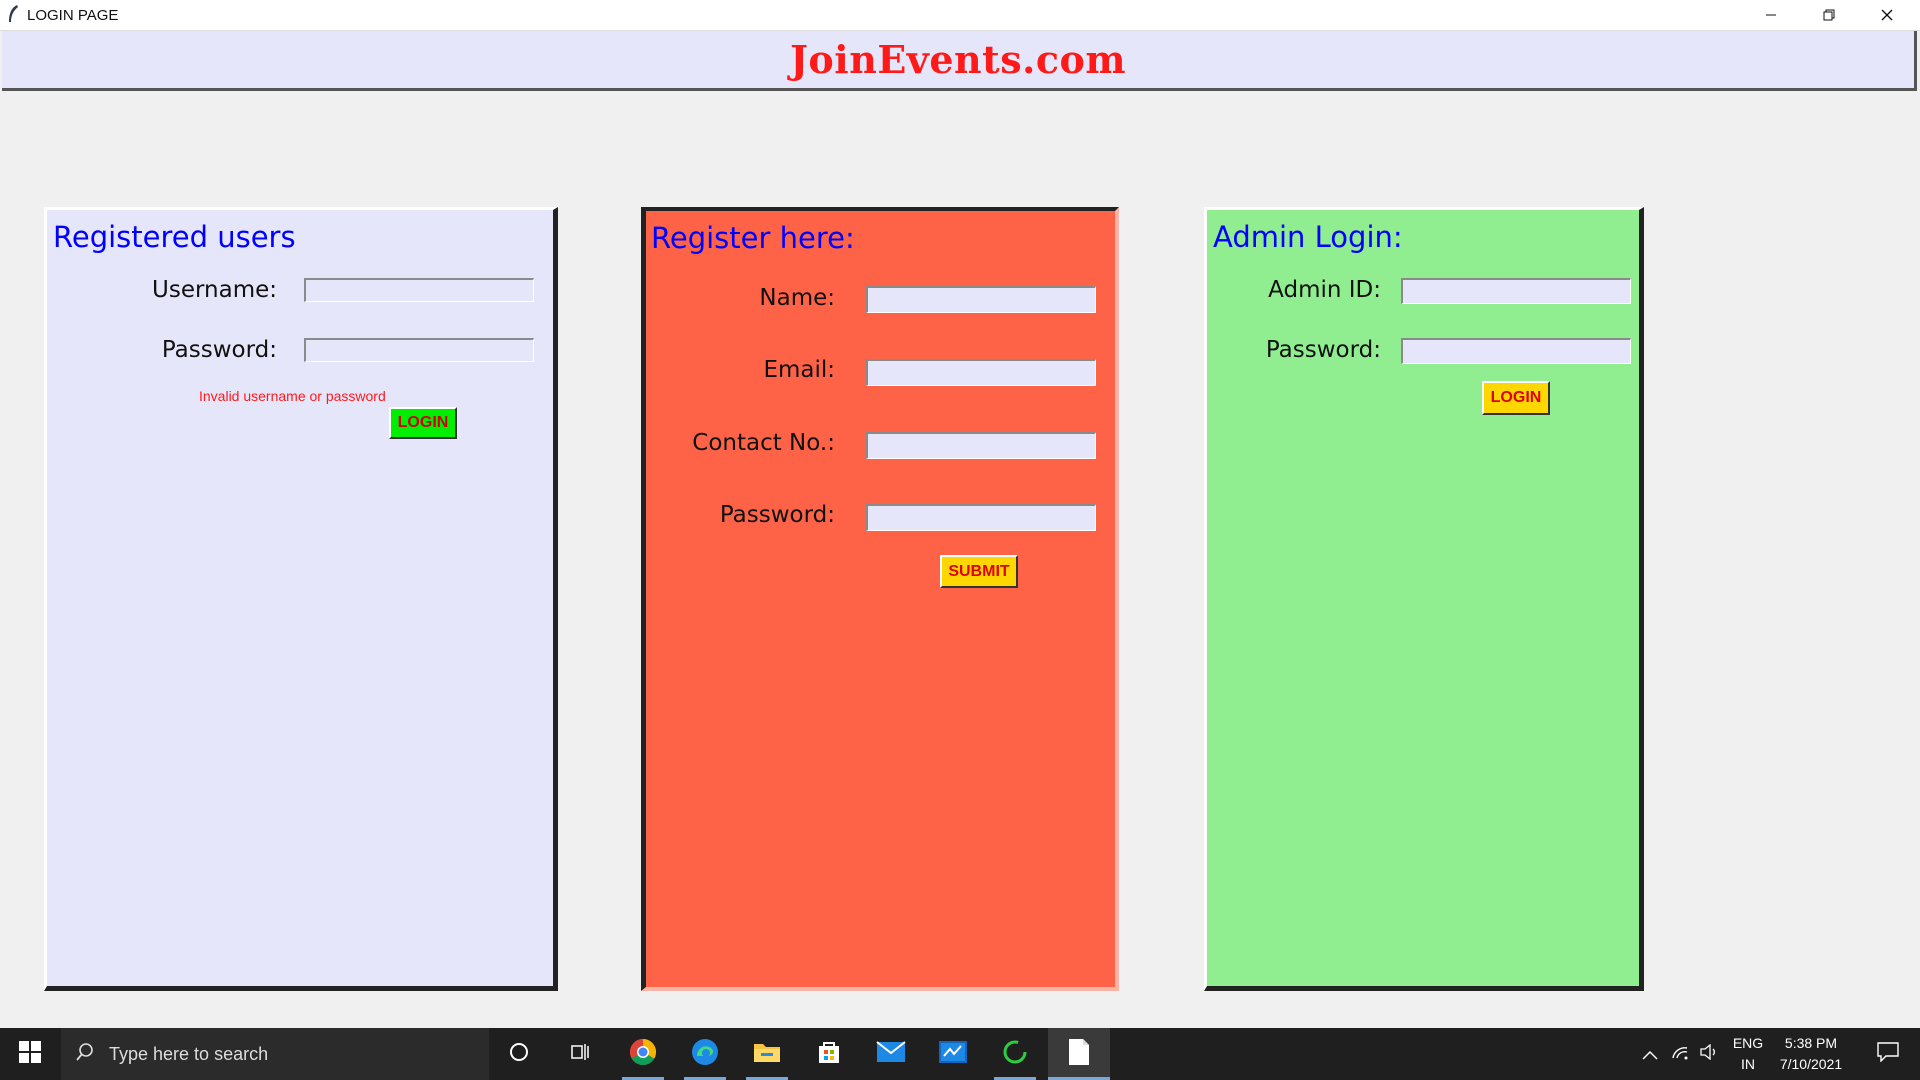 This screenshot has height=1080, width=1920. Describe the element at coordinates (1748, 1043) in the screenshot. I see `input-language: ENG` at that location.